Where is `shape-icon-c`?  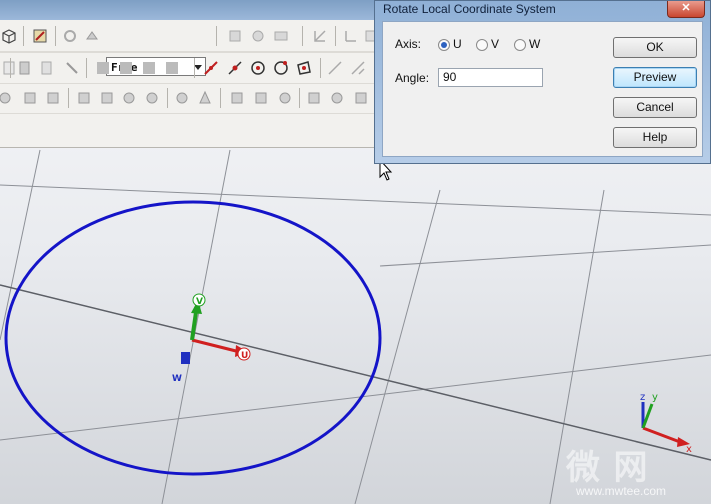
shape-icon-c is located at coordinates (149, 68).